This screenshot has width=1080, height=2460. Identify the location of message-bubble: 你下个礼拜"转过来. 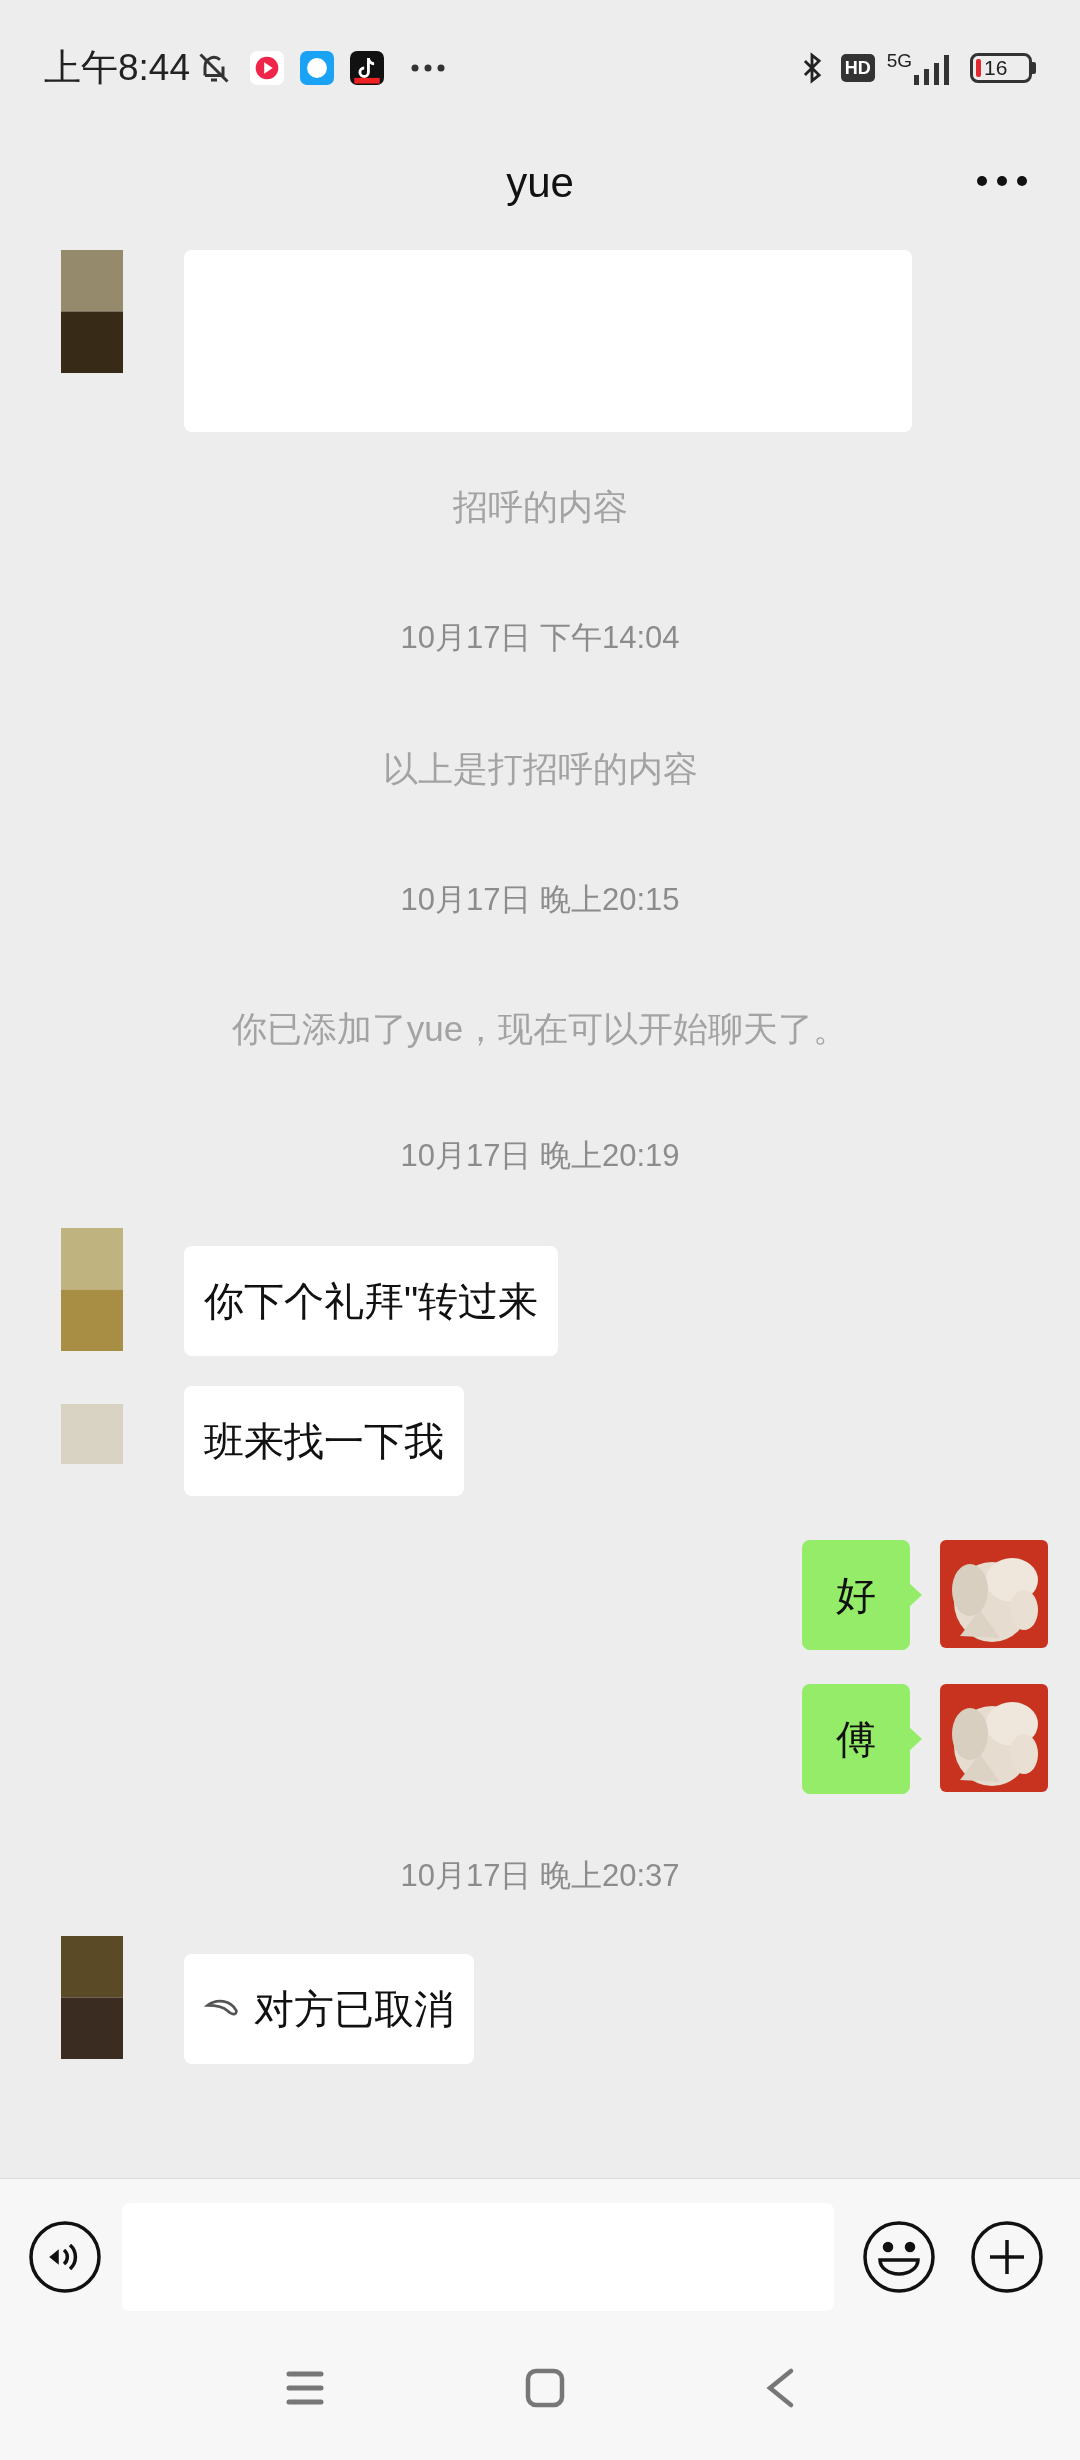
(371, 1301).